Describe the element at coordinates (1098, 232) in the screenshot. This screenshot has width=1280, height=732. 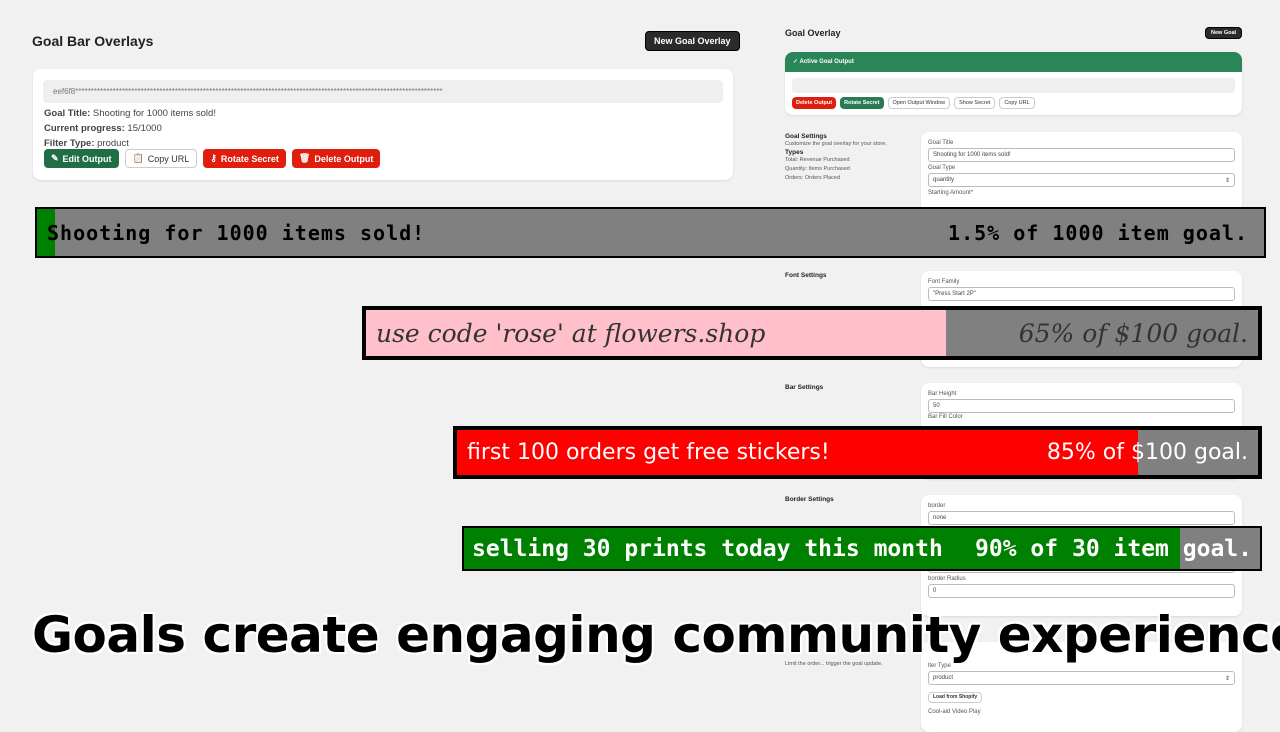
I see `goal-bar-right-text: 1.5% of 1000 item goal.` at that location.